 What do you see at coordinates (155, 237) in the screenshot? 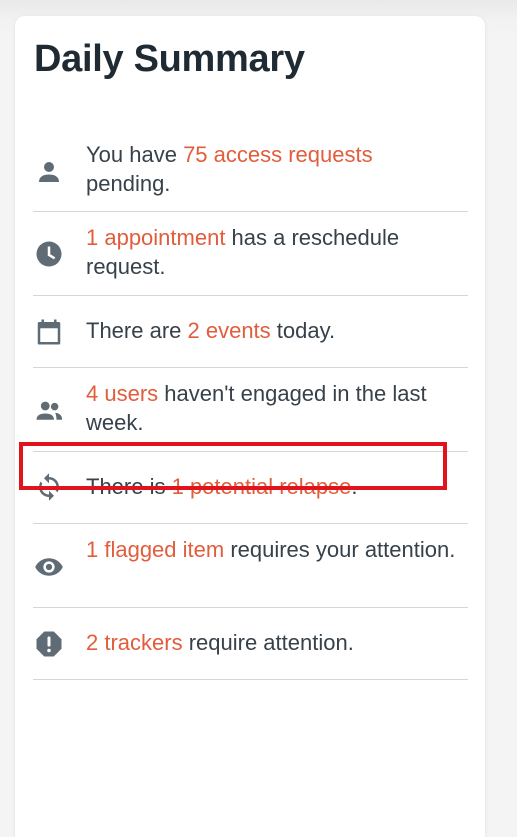
I see `appointment-link: 1 appointment` at bounding box center [155, 237].